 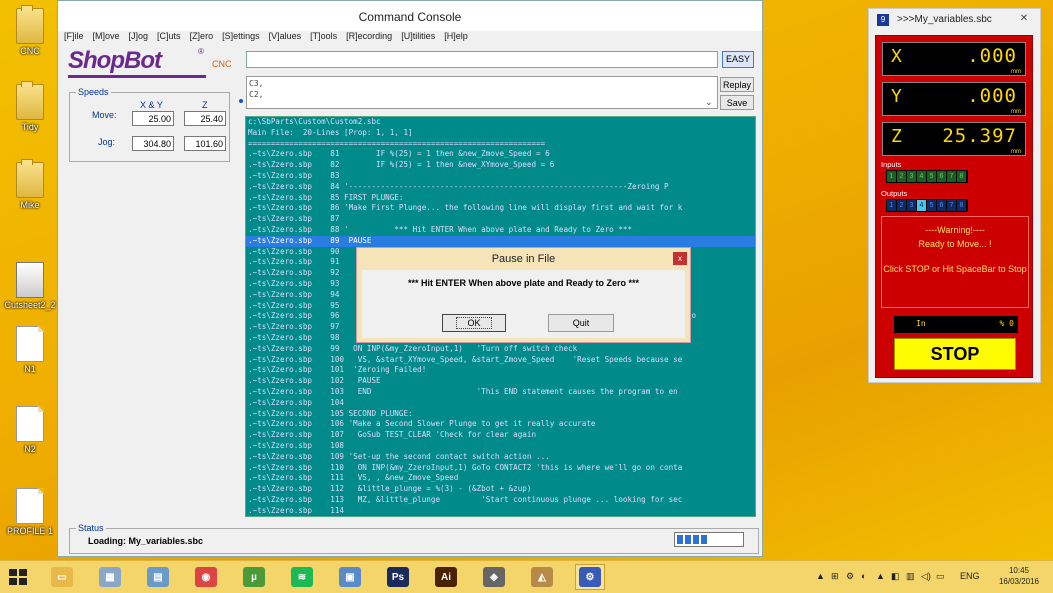 What do you see at coordinates (709, 102) in the screenshot?
I see `history-chevron-down-icon: ⌄` at bounding box center [709, 102].